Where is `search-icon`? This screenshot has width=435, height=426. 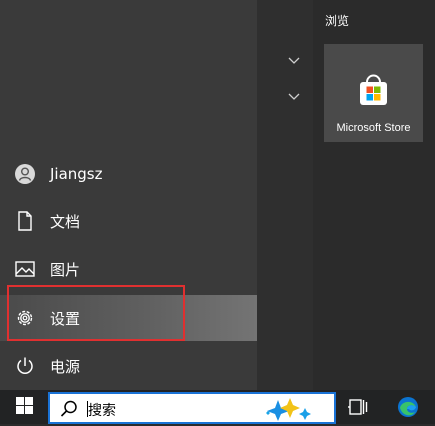 search-icon is located at coordinates (69, 411).